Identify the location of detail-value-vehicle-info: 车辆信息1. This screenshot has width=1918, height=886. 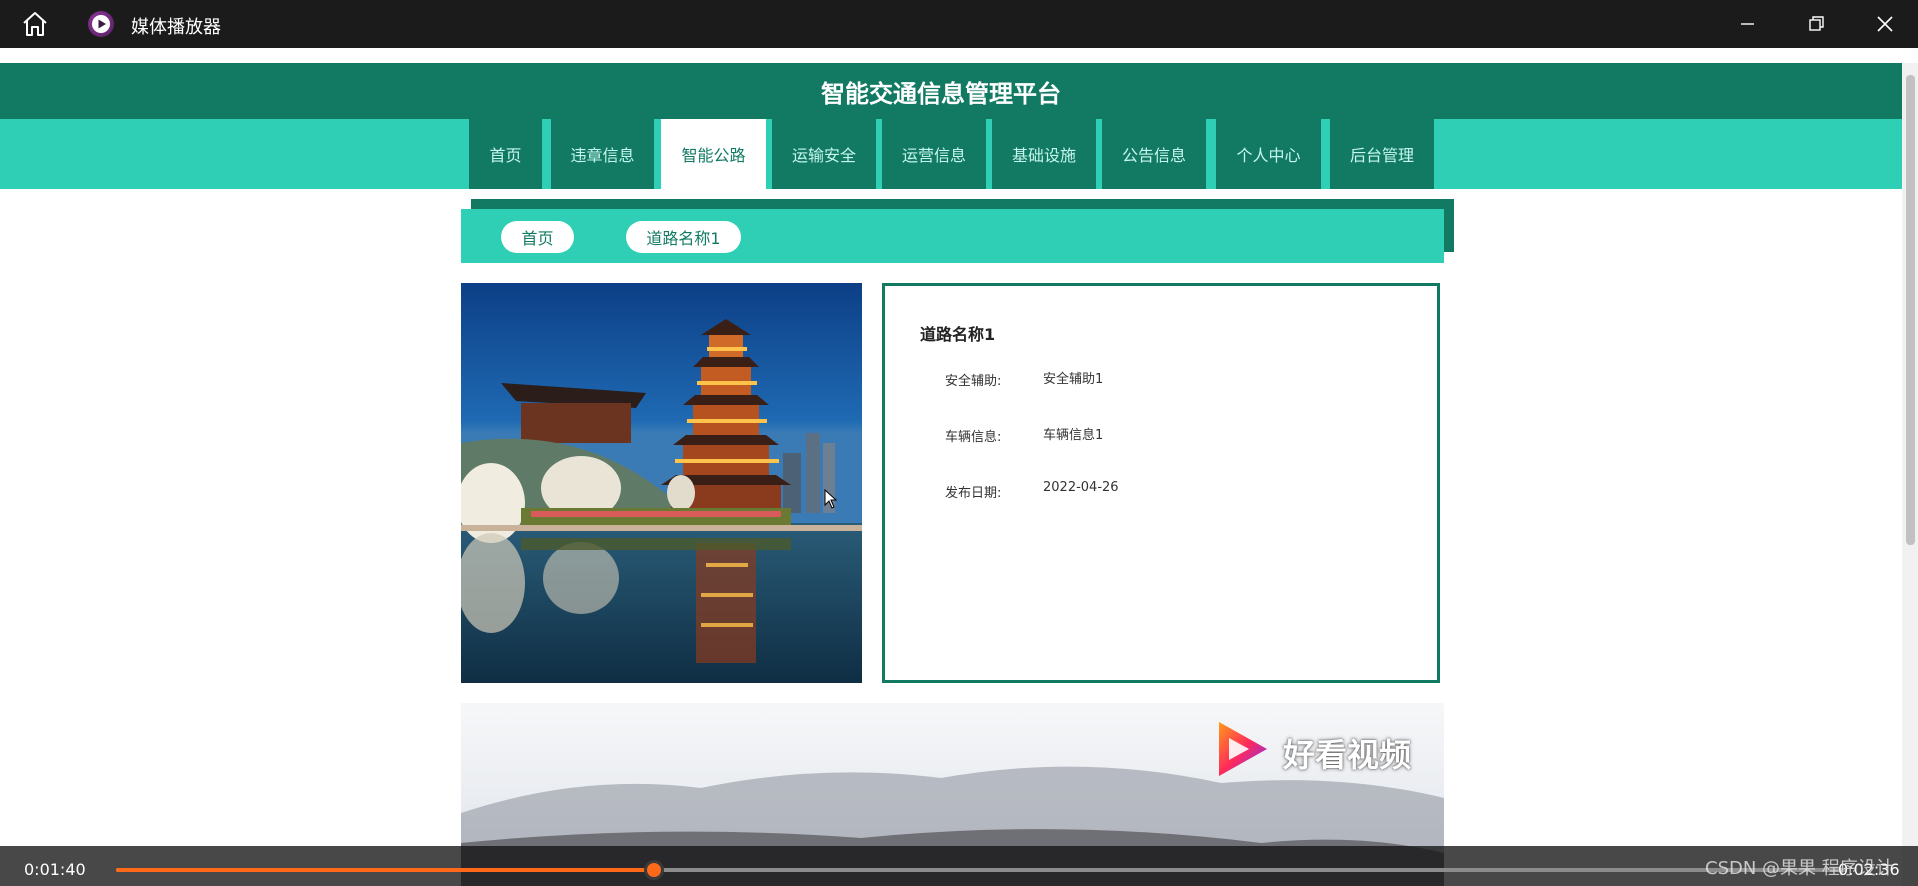
(1073, 435).